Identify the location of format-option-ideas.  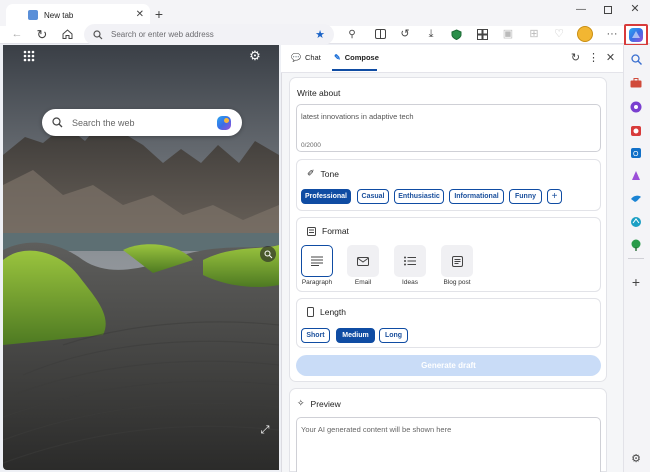
(410, 261).